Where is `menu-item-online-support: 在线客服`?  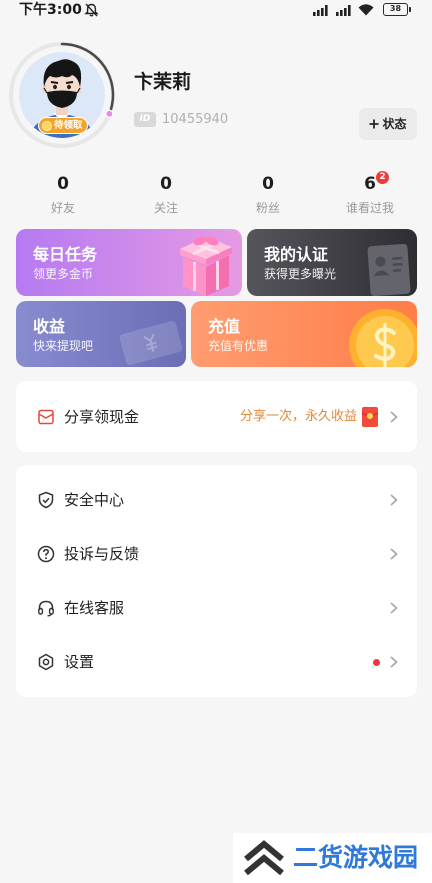 menu-item-online-support: 在线客服 is located at coordinates (216, 608).